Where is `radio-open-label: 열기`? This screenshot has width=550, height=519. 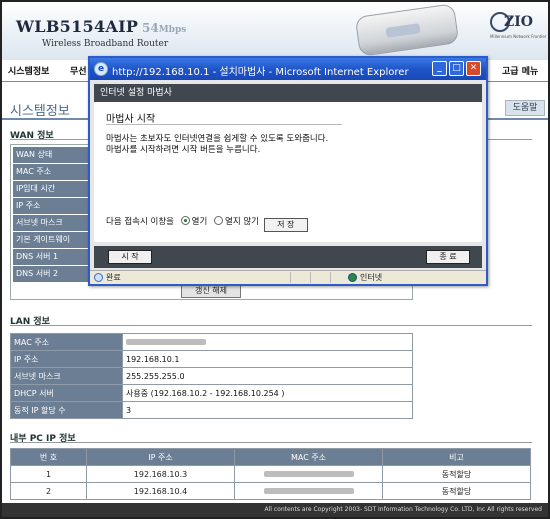 radio-open-label: 열기 is located at coordinates (200, 222).